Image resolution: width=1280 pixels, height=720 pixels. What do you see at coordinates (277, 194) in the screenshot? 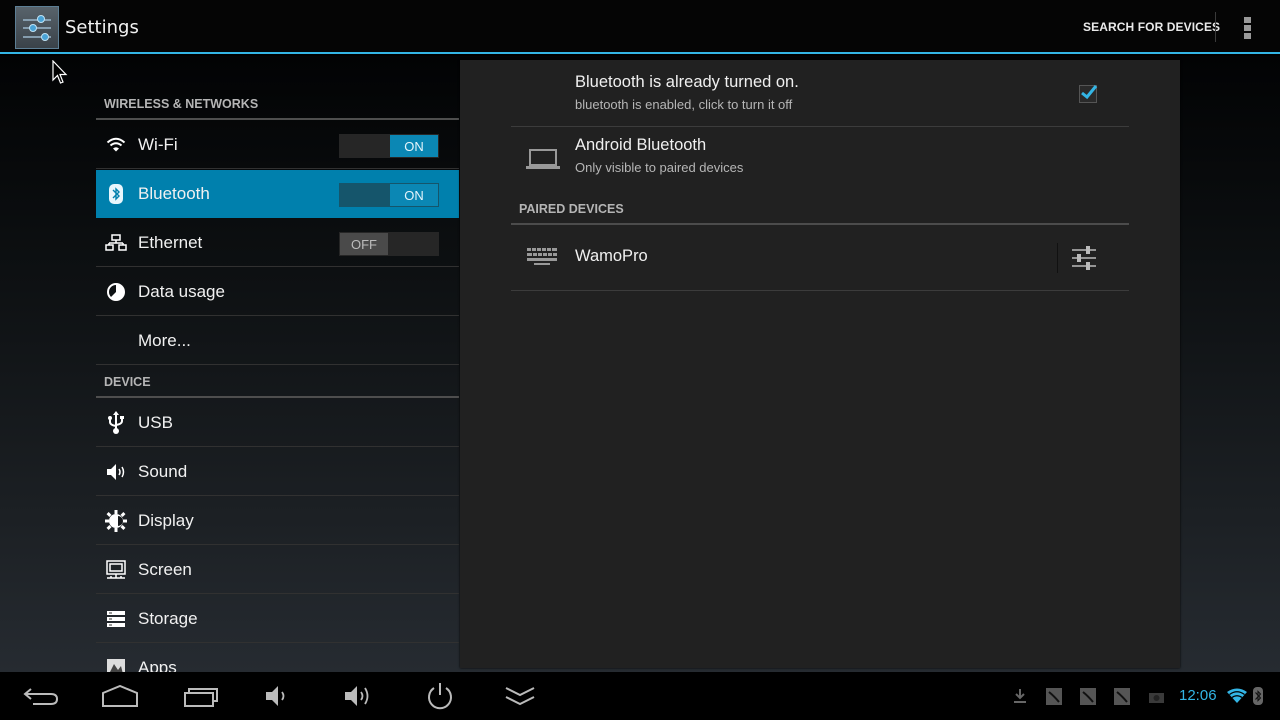
I see `header-item-bluetooth: Bluetooth ON` at bounding box center [277, 194].